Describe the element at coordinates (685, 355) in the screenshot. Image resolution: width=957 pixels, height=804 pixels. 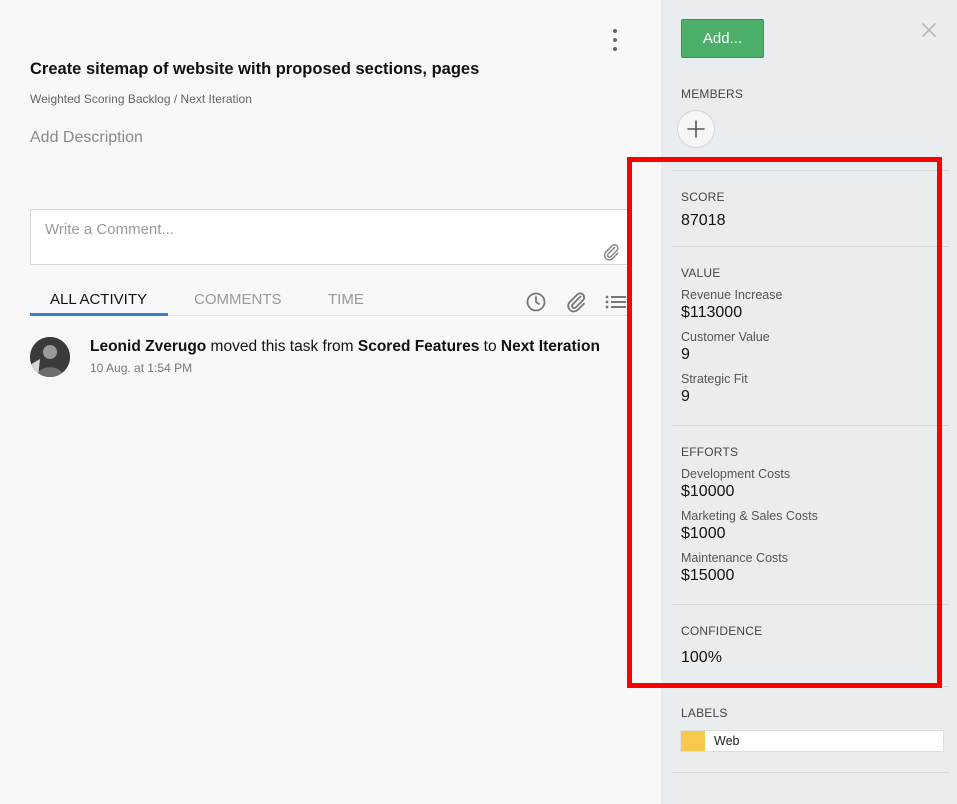
I see `customer-value-value: 9` at that location.